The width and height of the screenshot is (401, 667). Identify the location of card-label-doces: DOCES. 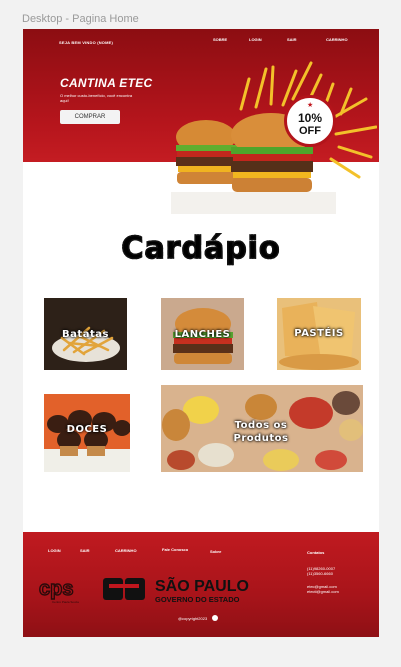
(87, 429).